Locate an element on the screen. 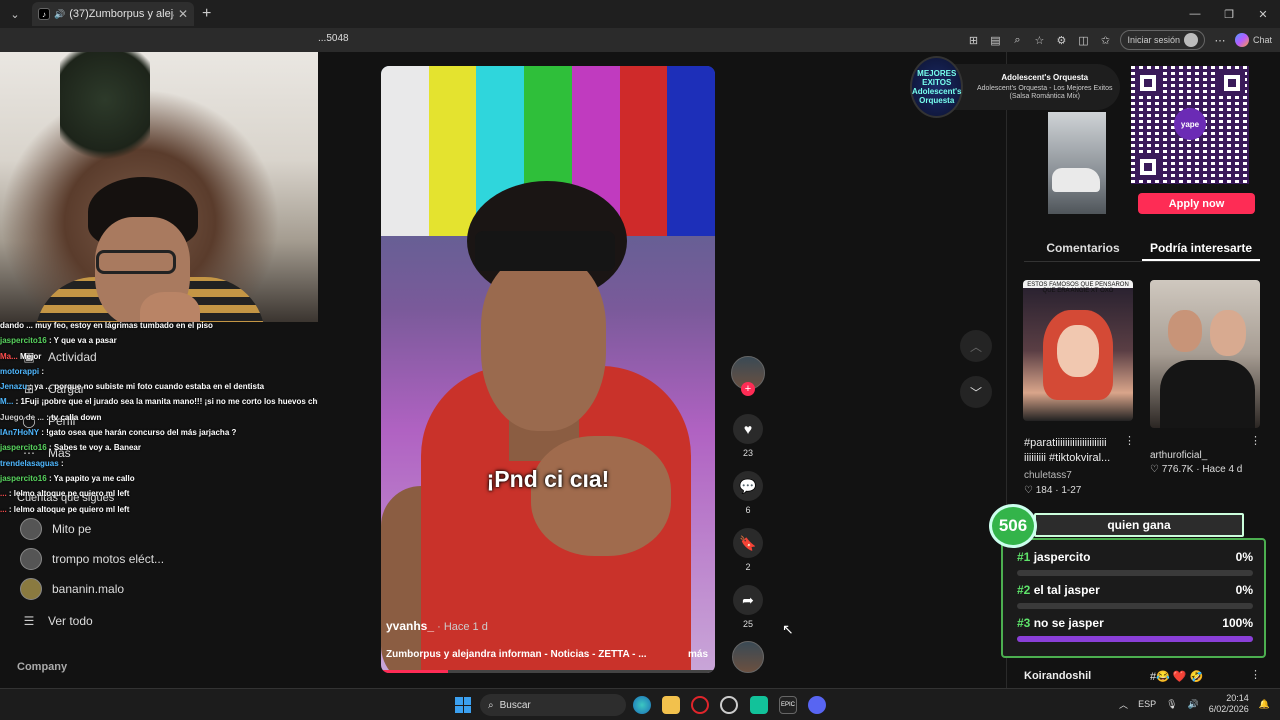 The image size is (1280, 720). car-image is located at coordinates (1076, 180).